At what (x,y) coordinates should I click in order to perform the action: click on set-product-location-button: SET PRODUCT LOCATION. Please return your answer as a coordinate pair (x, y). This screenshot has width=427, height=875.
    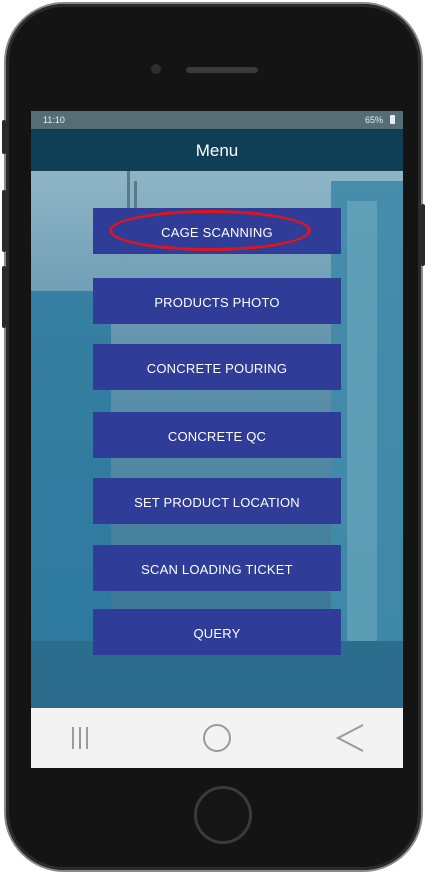
    Looking at the image, I should click on (217, 501).